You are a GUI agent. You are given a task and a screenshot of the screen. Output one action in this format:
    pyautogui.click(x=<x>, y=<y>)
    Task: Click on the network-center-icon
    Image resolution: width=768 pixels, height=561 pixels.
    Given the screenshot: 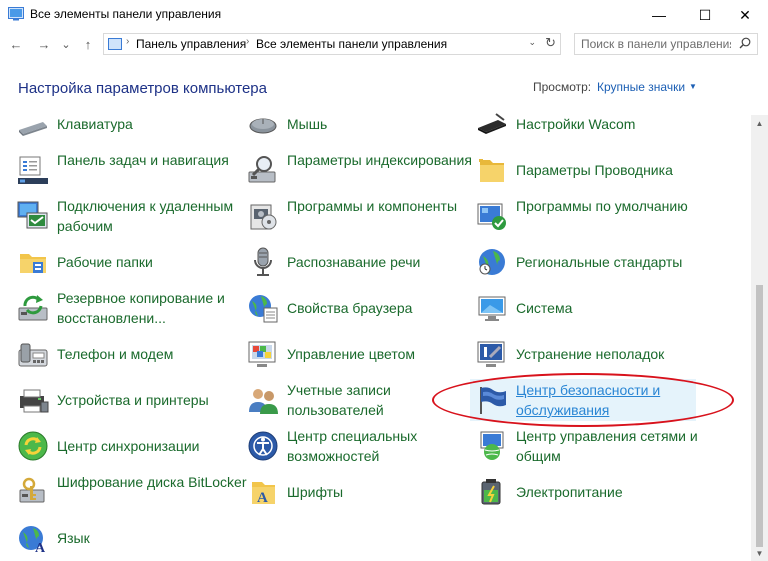 What is the action you would take?
    pyautogui.click(x=492, y=445)
    